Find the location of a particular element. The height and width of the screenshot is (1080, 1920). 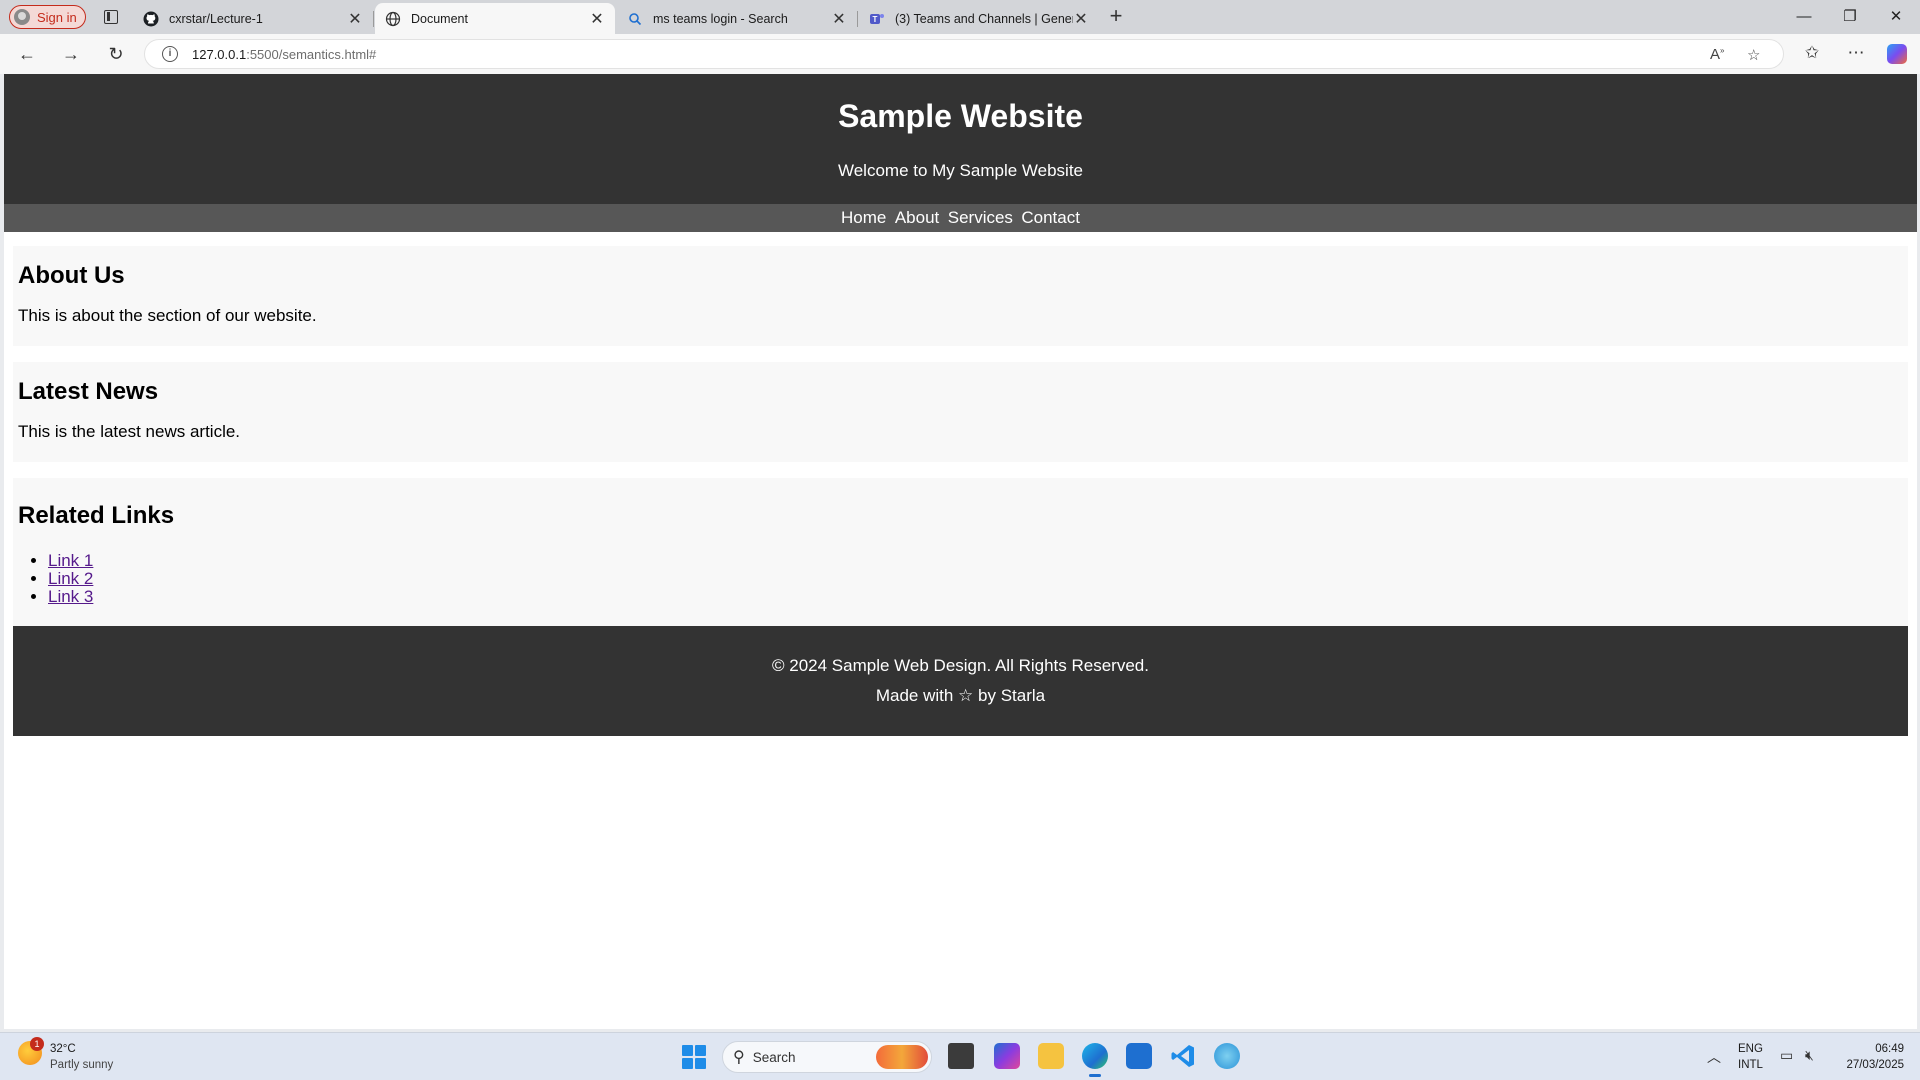

related-links-list: Link 1 Link 2 Link 3 is located at coordinates (70, 579).